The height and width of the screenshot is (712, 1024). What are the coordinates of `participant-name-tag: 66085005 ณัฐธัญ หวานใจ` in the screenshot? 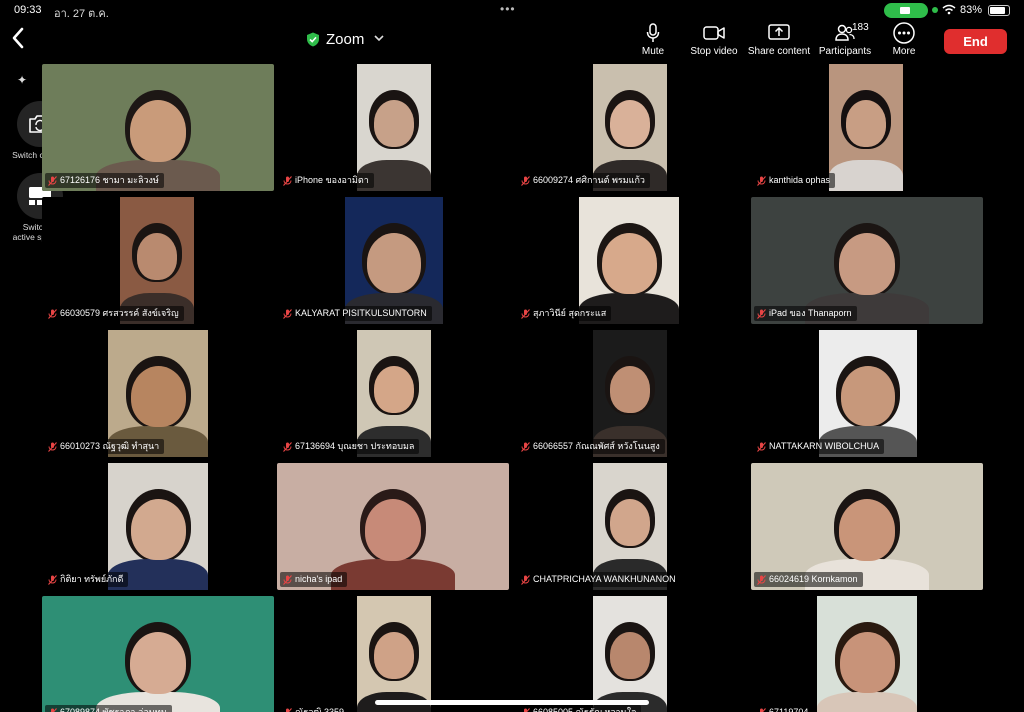 It's located at (580, 708).